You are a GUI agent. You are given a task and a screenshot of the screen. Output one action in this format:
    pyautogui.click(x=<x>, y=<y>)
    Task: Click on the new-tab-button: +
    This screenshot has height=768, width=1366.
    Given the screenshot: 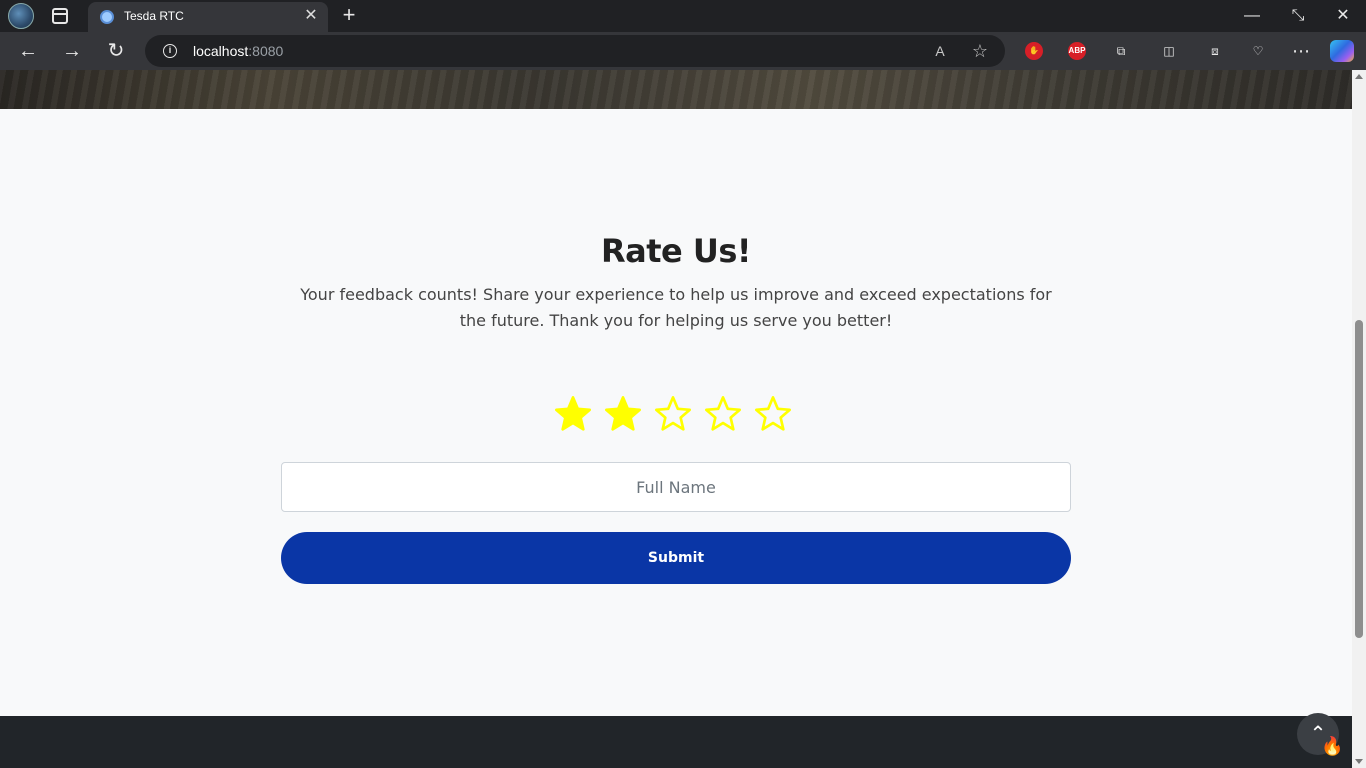 What is the action you would take?
    pyautogui.click(x=349, y=15)
    